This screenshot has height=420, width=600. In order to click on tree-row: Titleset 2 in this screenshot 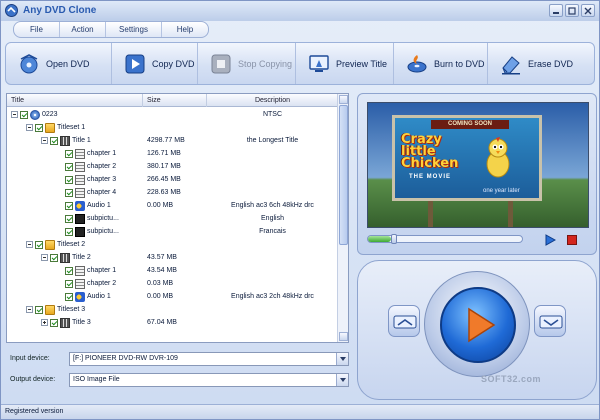, I will do `click(172, 244)`.